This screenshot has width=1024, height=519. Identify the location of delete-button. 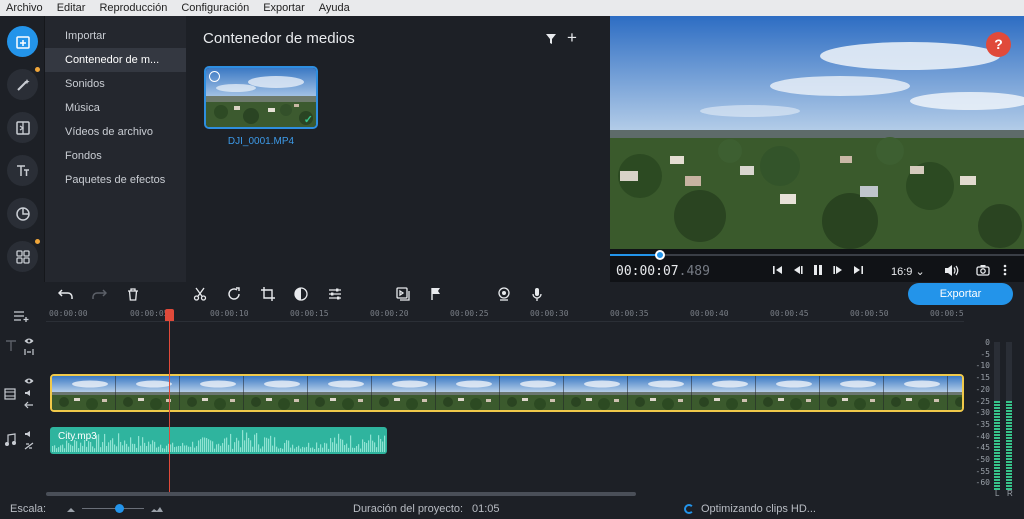
(133, 294).